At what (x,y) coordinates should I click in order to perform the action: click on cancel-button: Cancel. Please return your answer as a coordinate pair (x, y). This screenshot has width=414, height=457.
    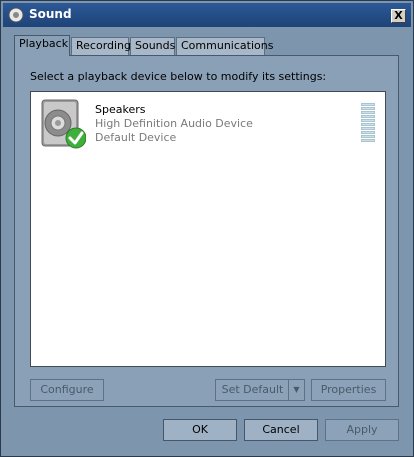
    Looking at the image, I should click on (281, 430).